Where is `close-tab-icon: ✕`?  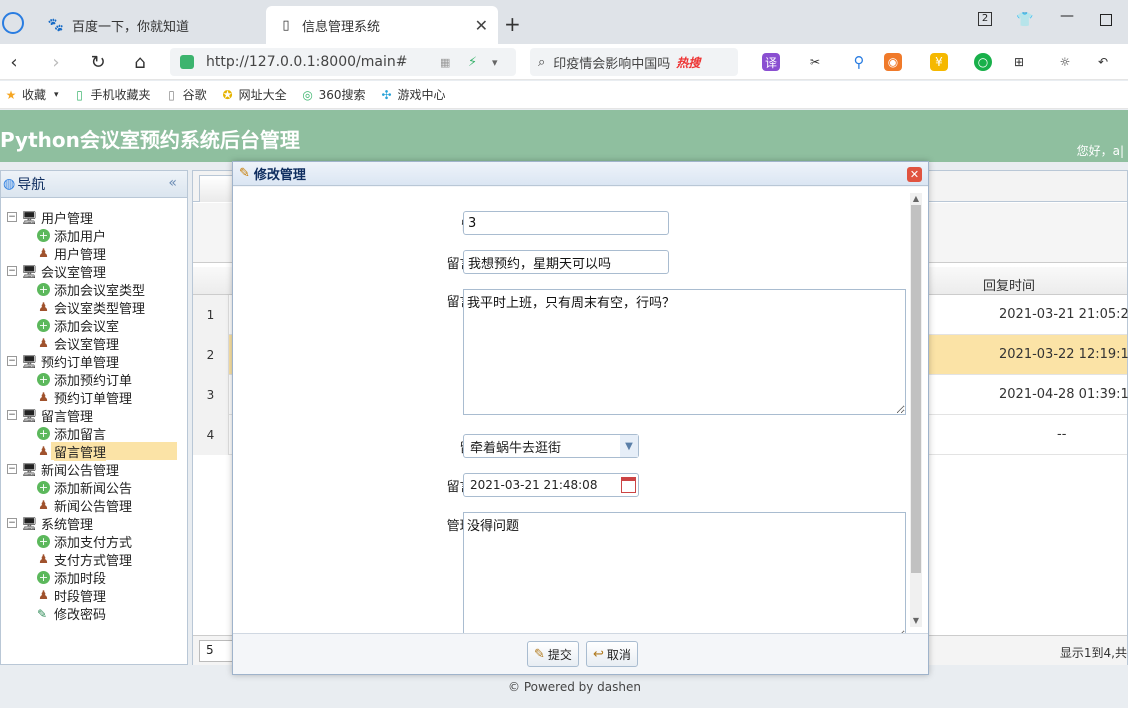 close-tab-icon: ✕ is located at coordinates (481, 25).